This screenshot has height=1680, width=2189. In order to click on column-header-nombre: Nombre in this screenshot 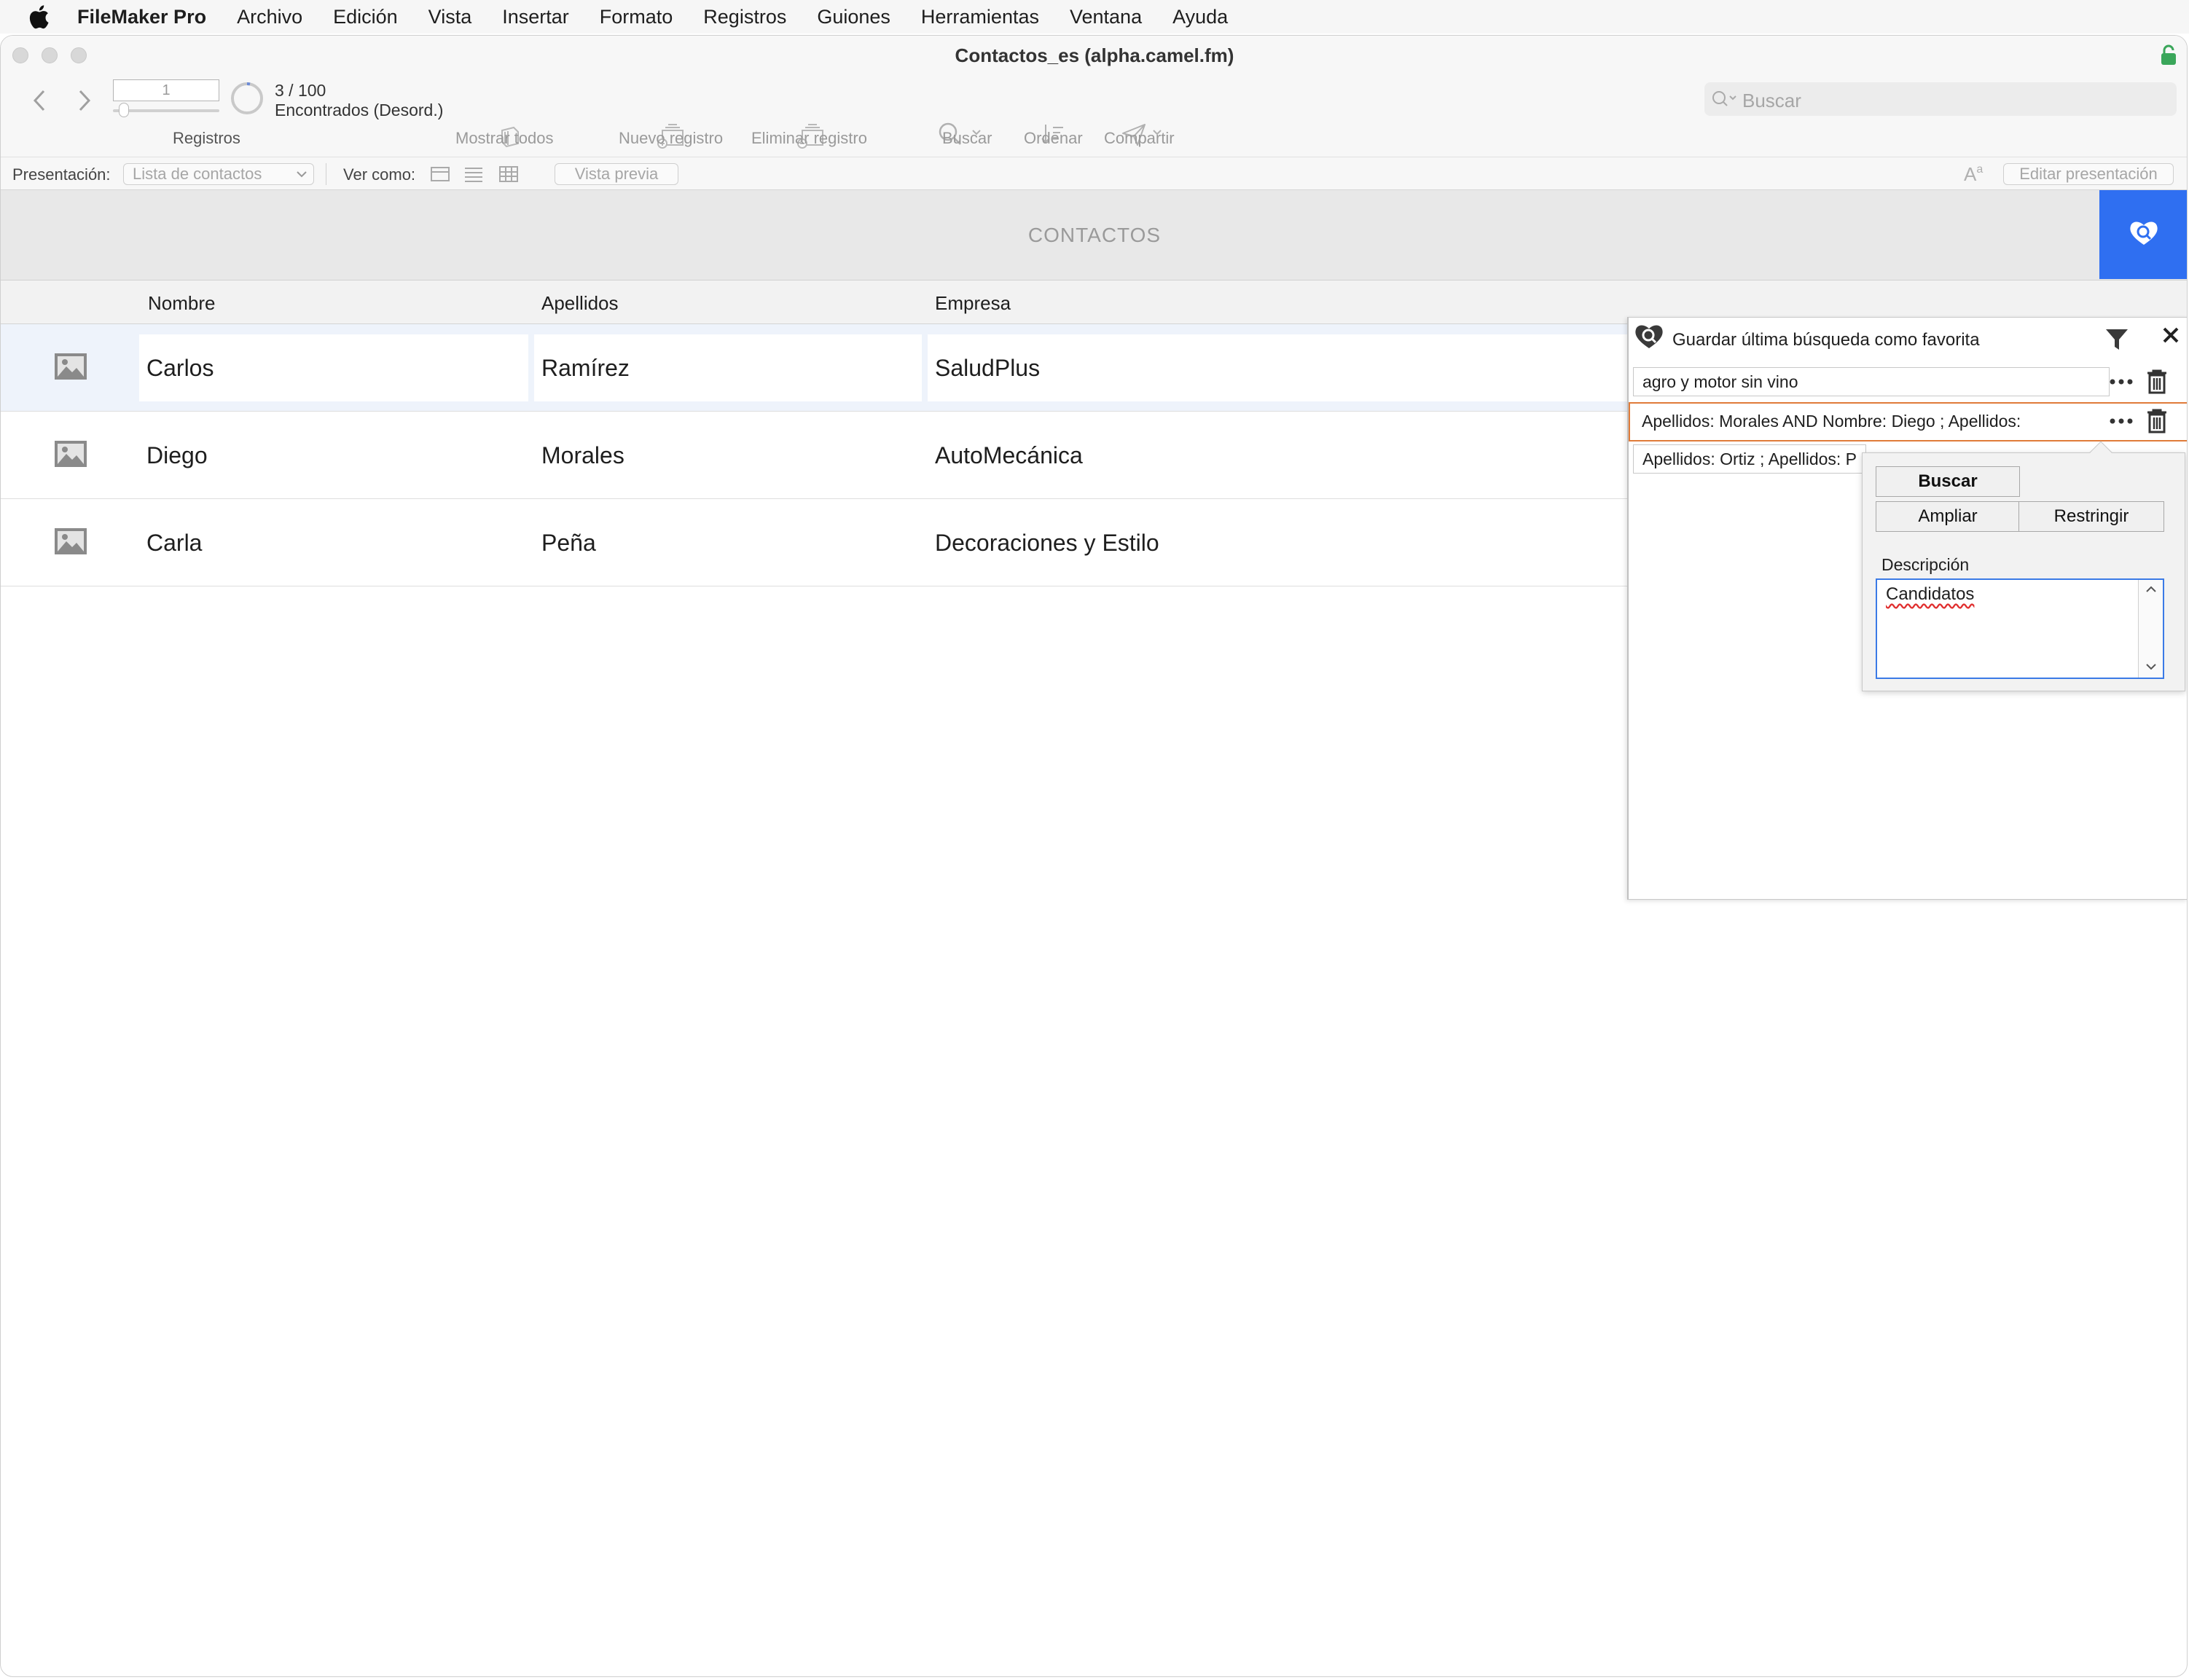, I will do `click(181, 303)`.